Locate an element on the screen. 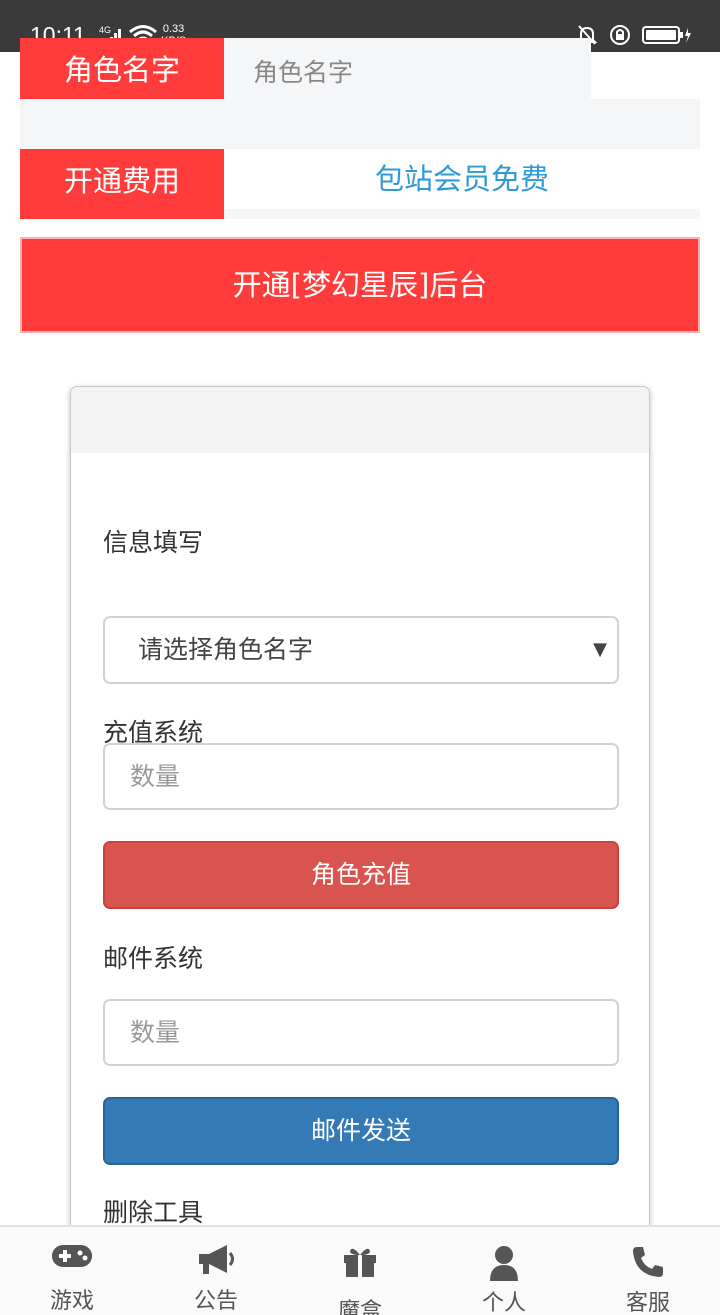  mail-amount-input: 数量 is located at coordinates (361, 1032).